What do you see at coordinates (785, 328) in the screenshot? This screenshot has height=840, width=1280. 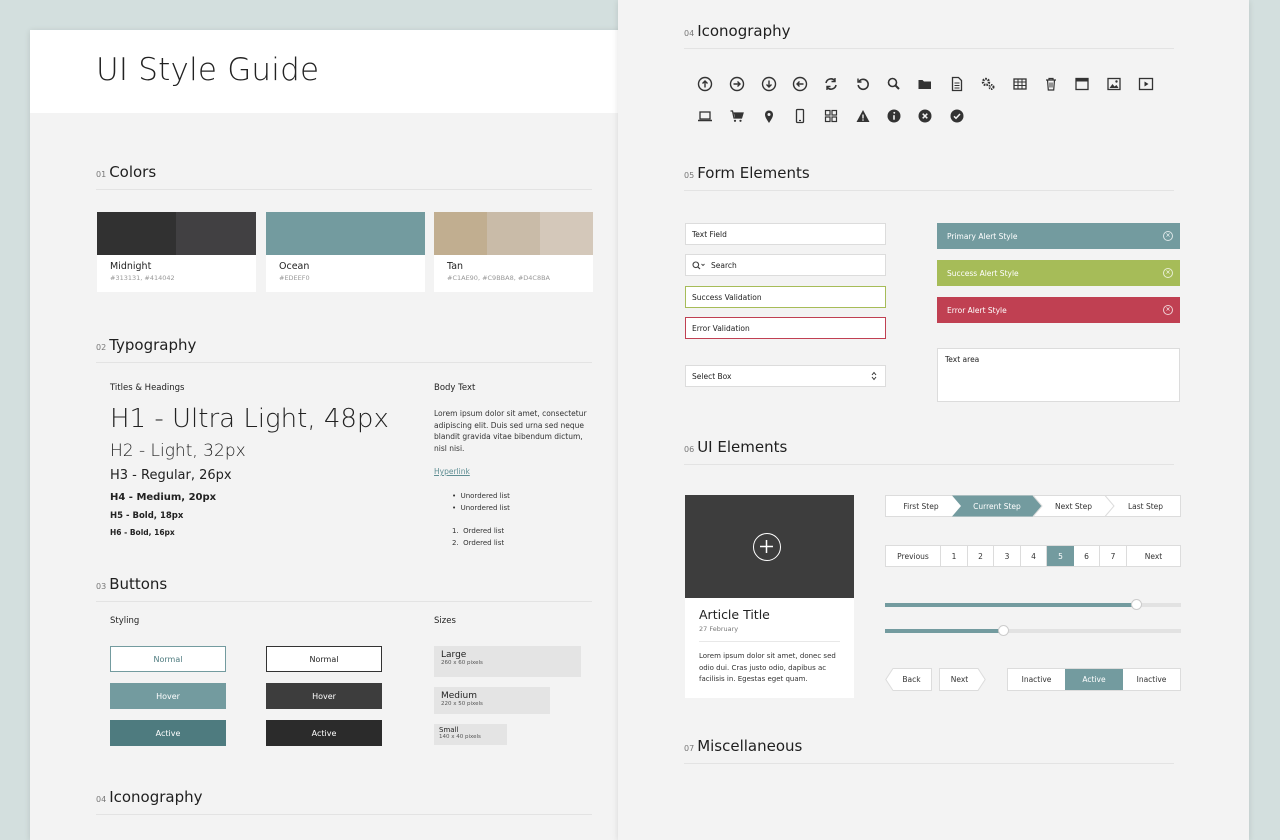 I see `error-validation-field: Error Validation` at bounding box center [785, 328].